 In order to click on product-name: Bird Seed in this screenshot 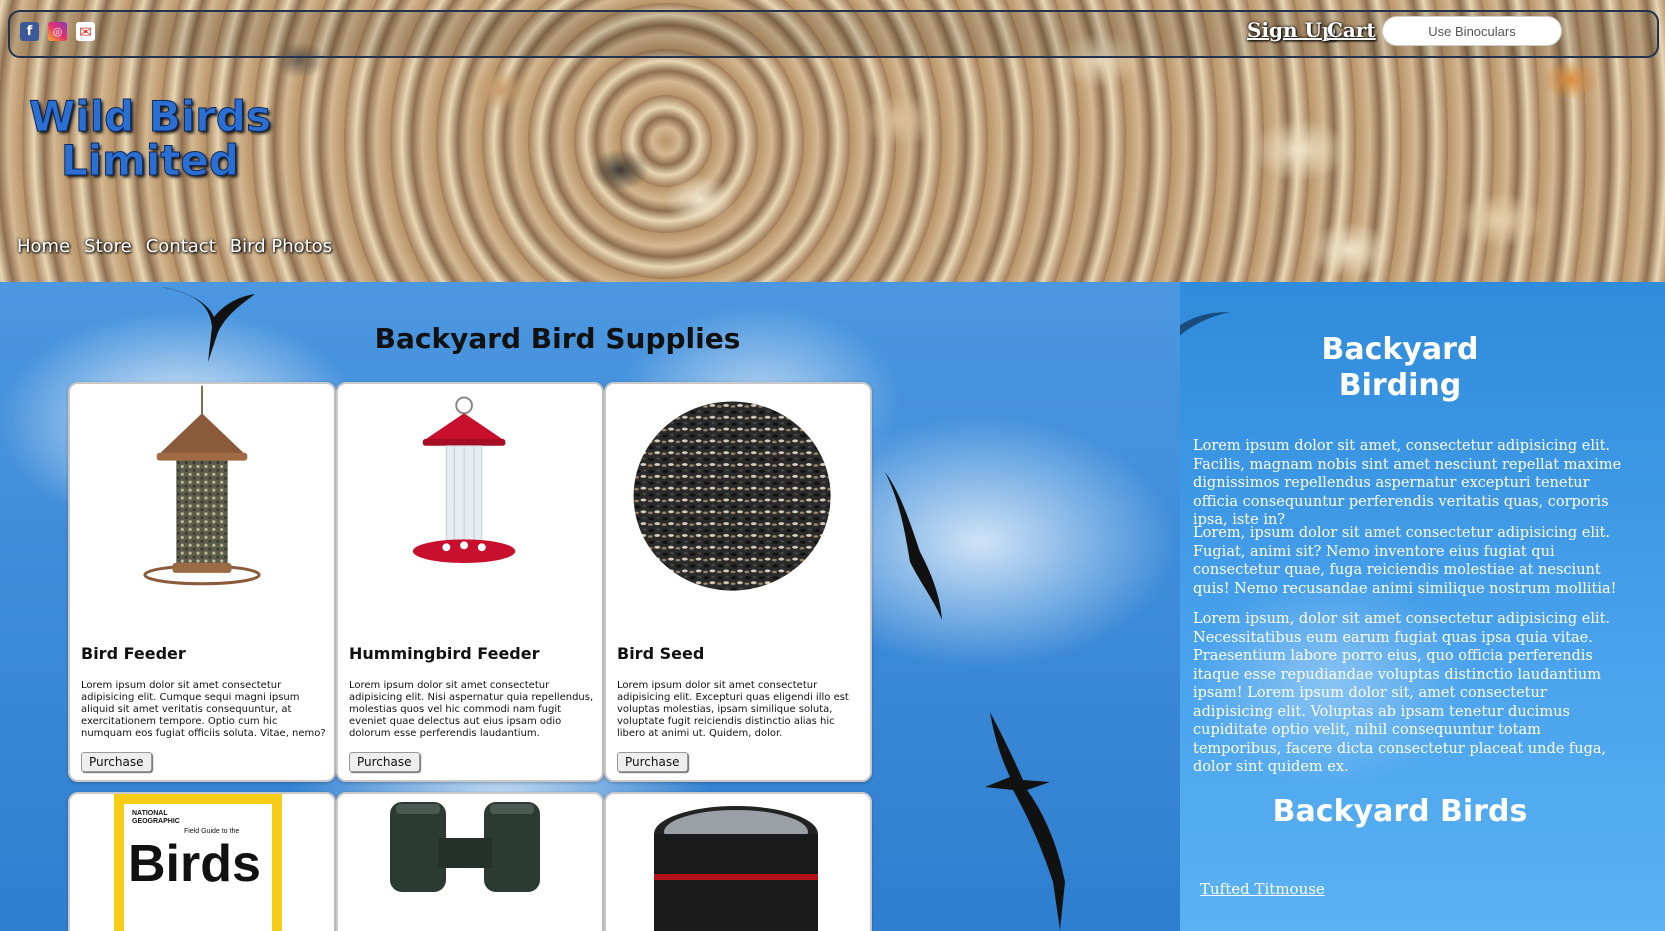, I will do `click(661, 653)`.